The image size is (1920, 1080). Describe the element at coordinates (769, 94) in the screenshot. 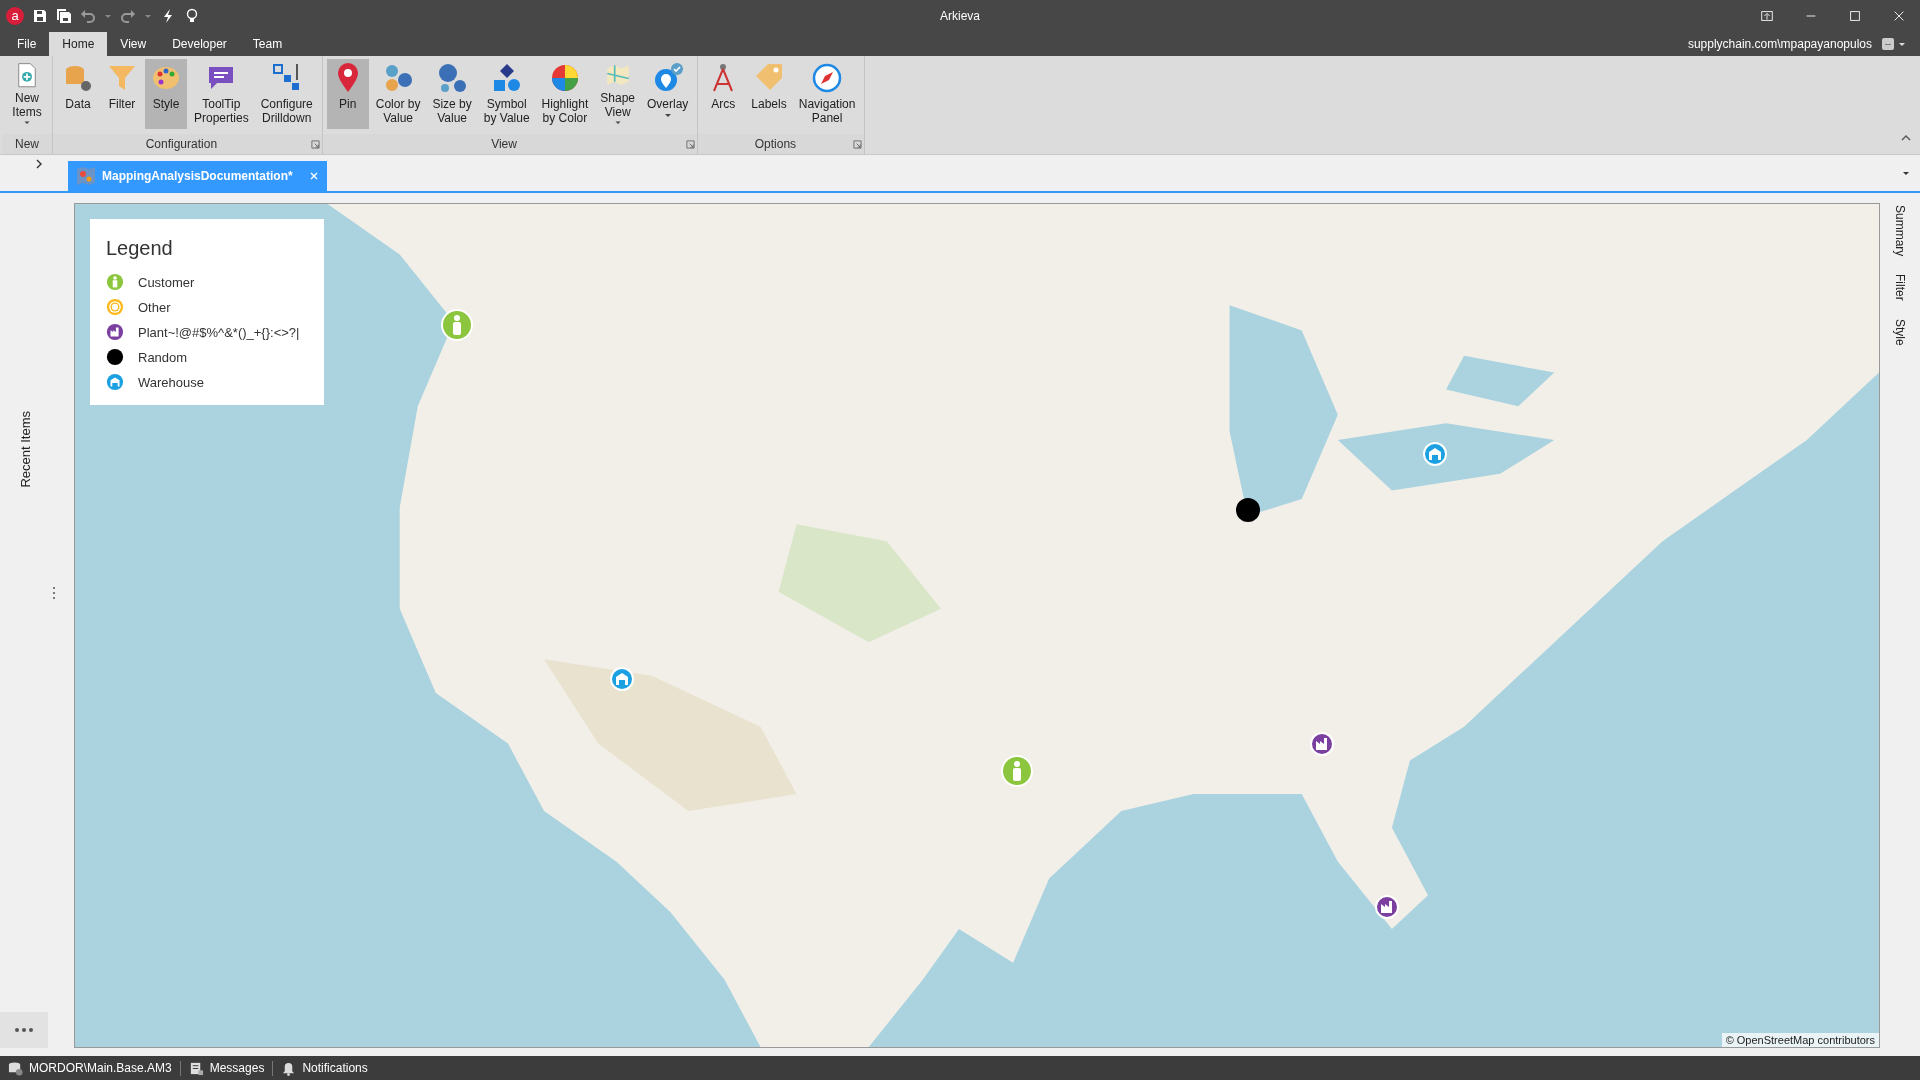

I see `ribbon-button: Labels` at that location.